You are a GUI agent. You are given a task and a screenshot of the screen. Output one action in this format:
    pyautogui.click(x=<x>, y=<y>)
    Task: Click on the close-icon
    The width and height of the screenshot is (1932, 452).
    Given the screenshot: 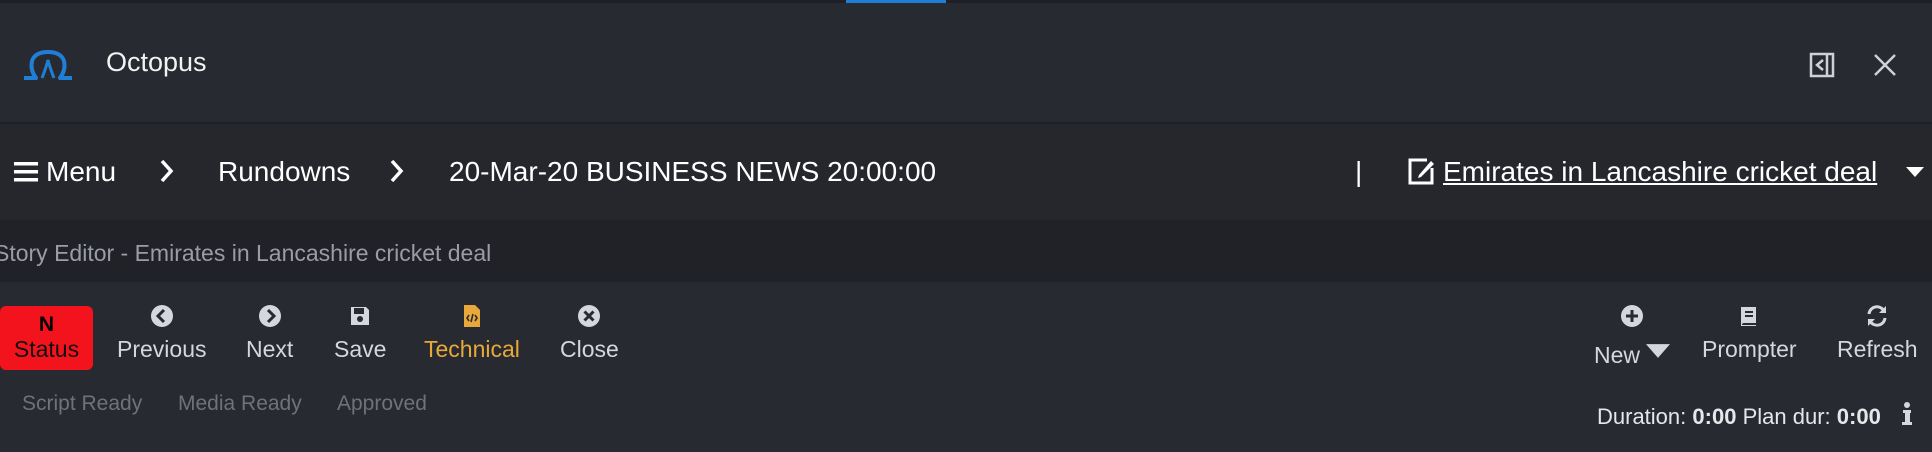 What is the action you would take?
    pyautogui.click(x=1885, y=65)
    